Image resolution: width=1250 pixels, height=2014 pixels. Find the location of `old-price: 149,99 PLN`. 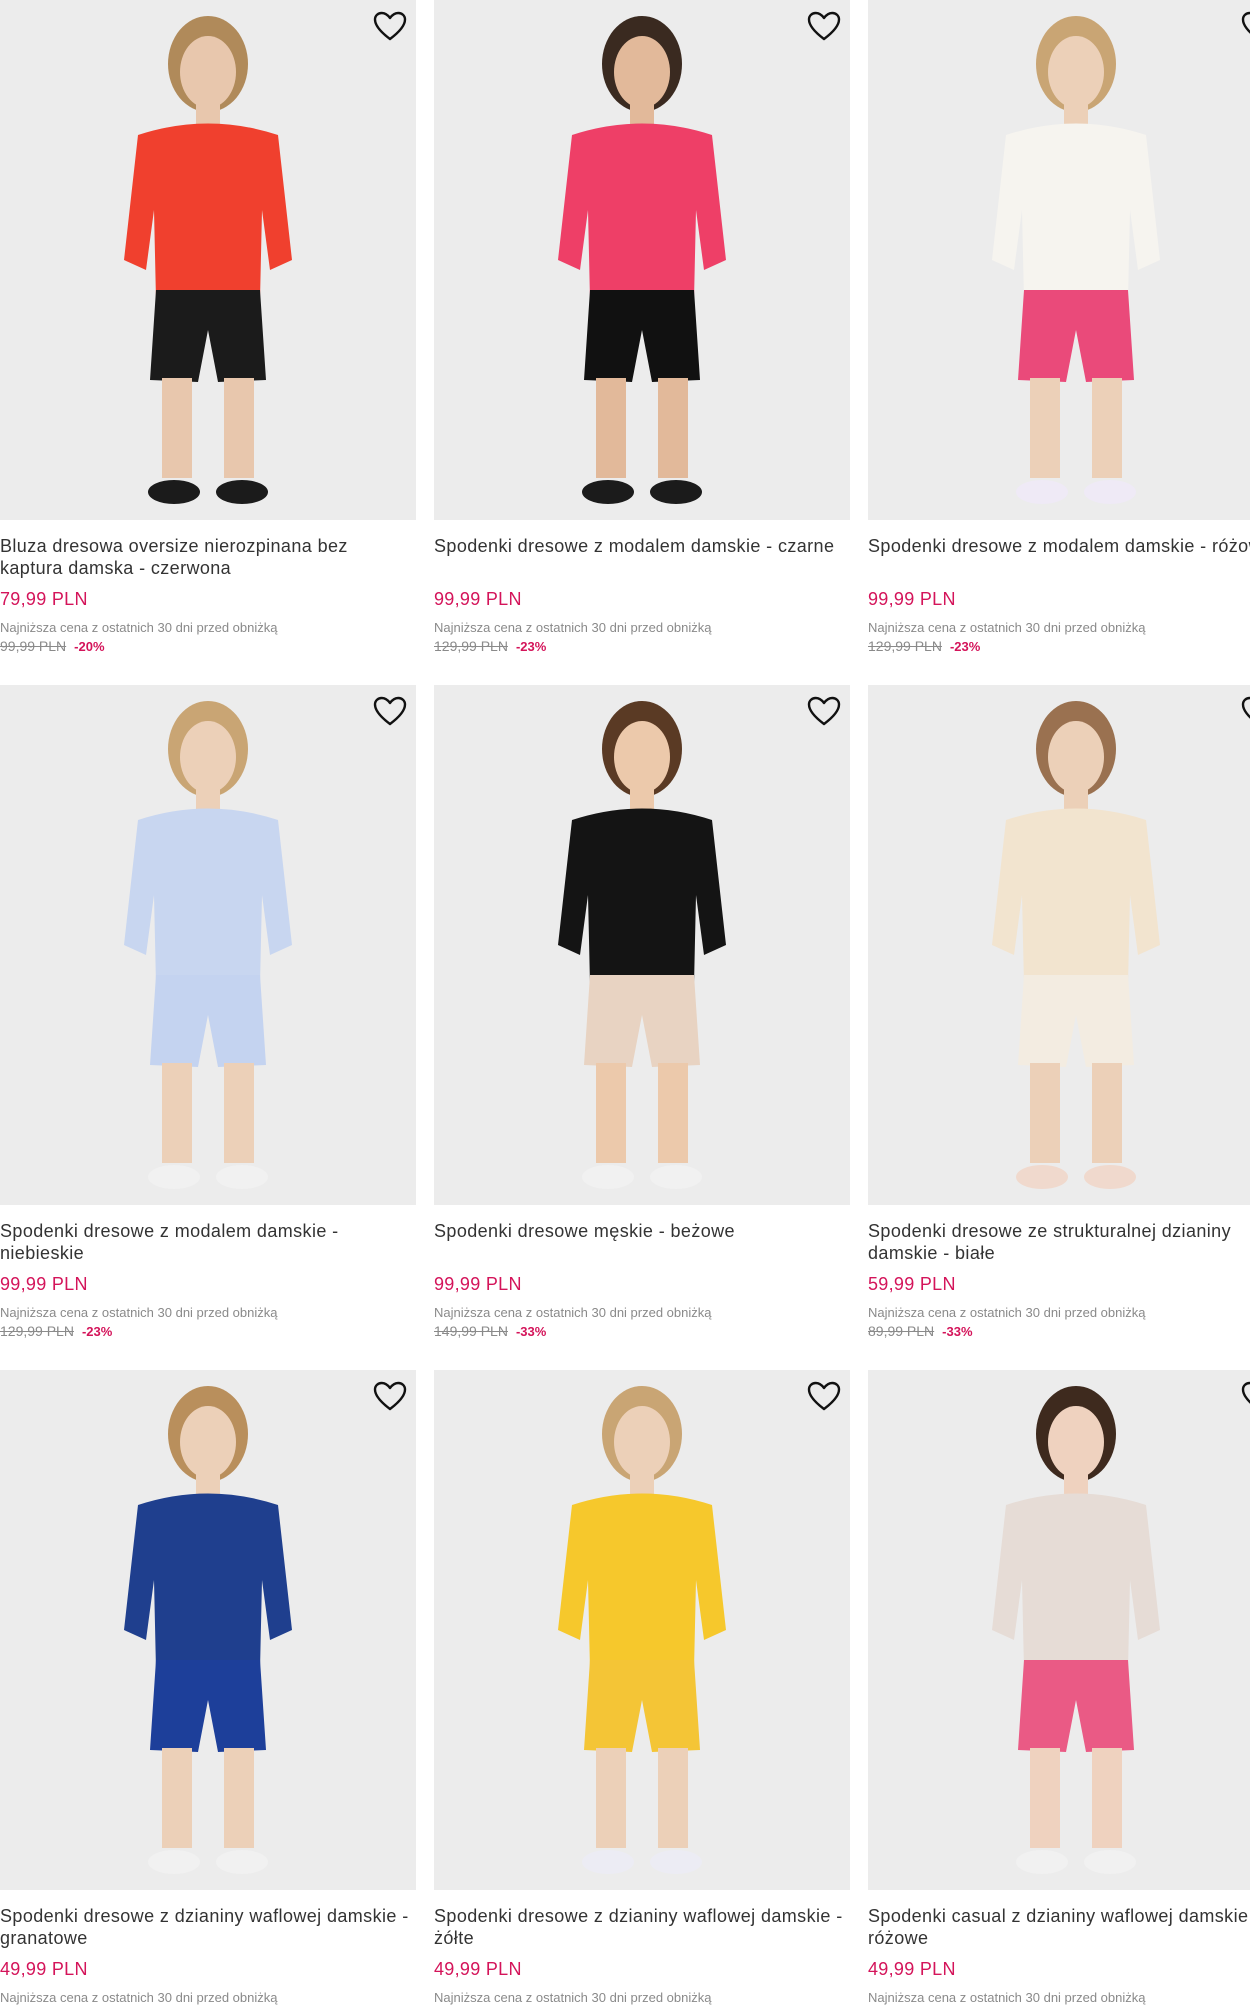

old-price: 149,99 PLN is located at coordinates (471, 1331).